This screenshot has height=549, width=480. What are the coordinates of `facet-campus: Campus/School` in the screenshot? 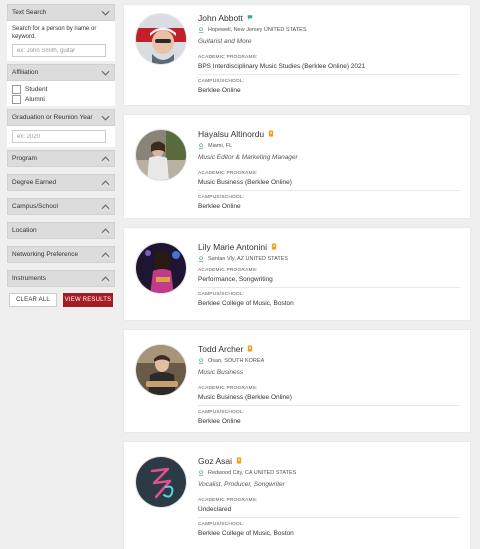 It's located at (61, 206).